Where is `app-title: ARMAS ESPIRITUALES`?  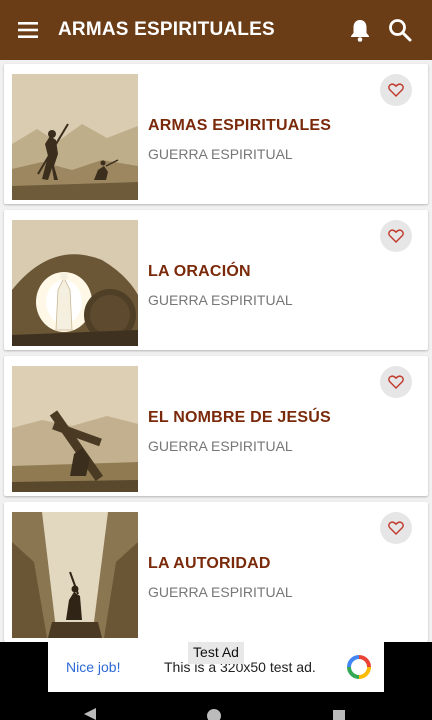
app-title: ARMAS ESPIRITUALES is located at coordinates (166, 29).